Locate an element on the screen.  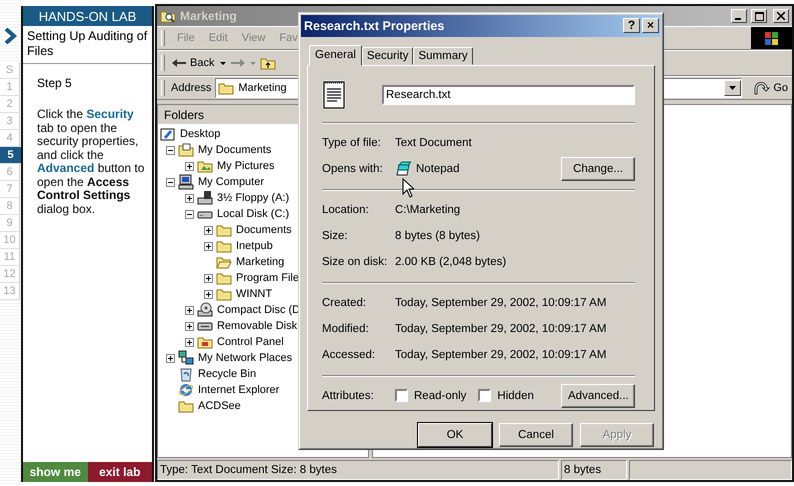
minimize-button is located at coordinates (739, 16).